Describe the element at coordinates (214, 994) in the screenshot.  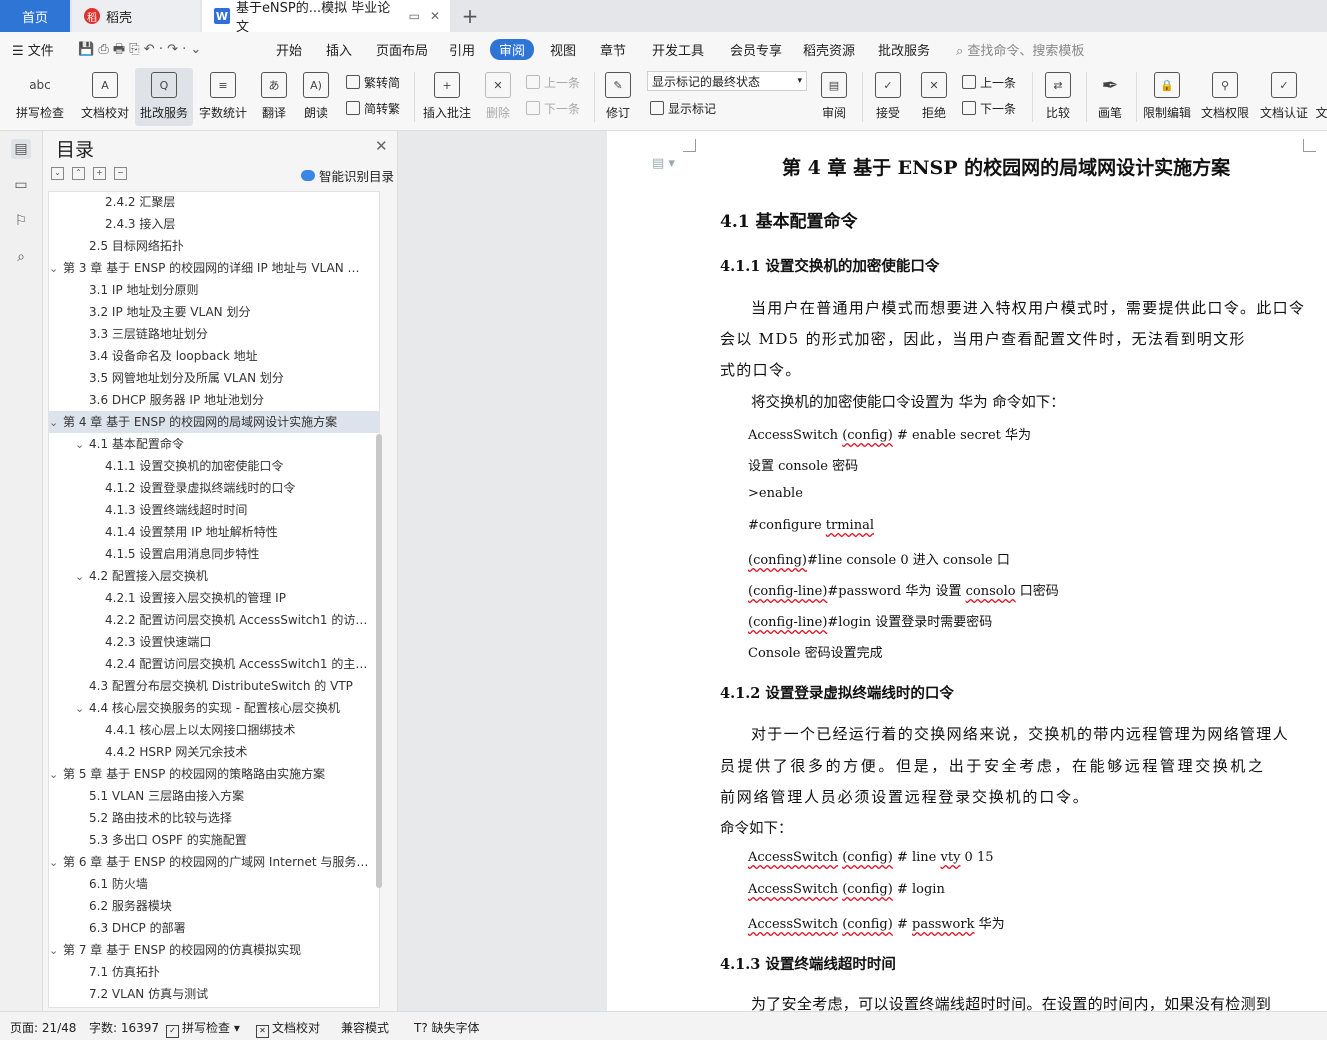
I see `toc-section-item: 7.2 VLAN 仿真与测试` at that location.